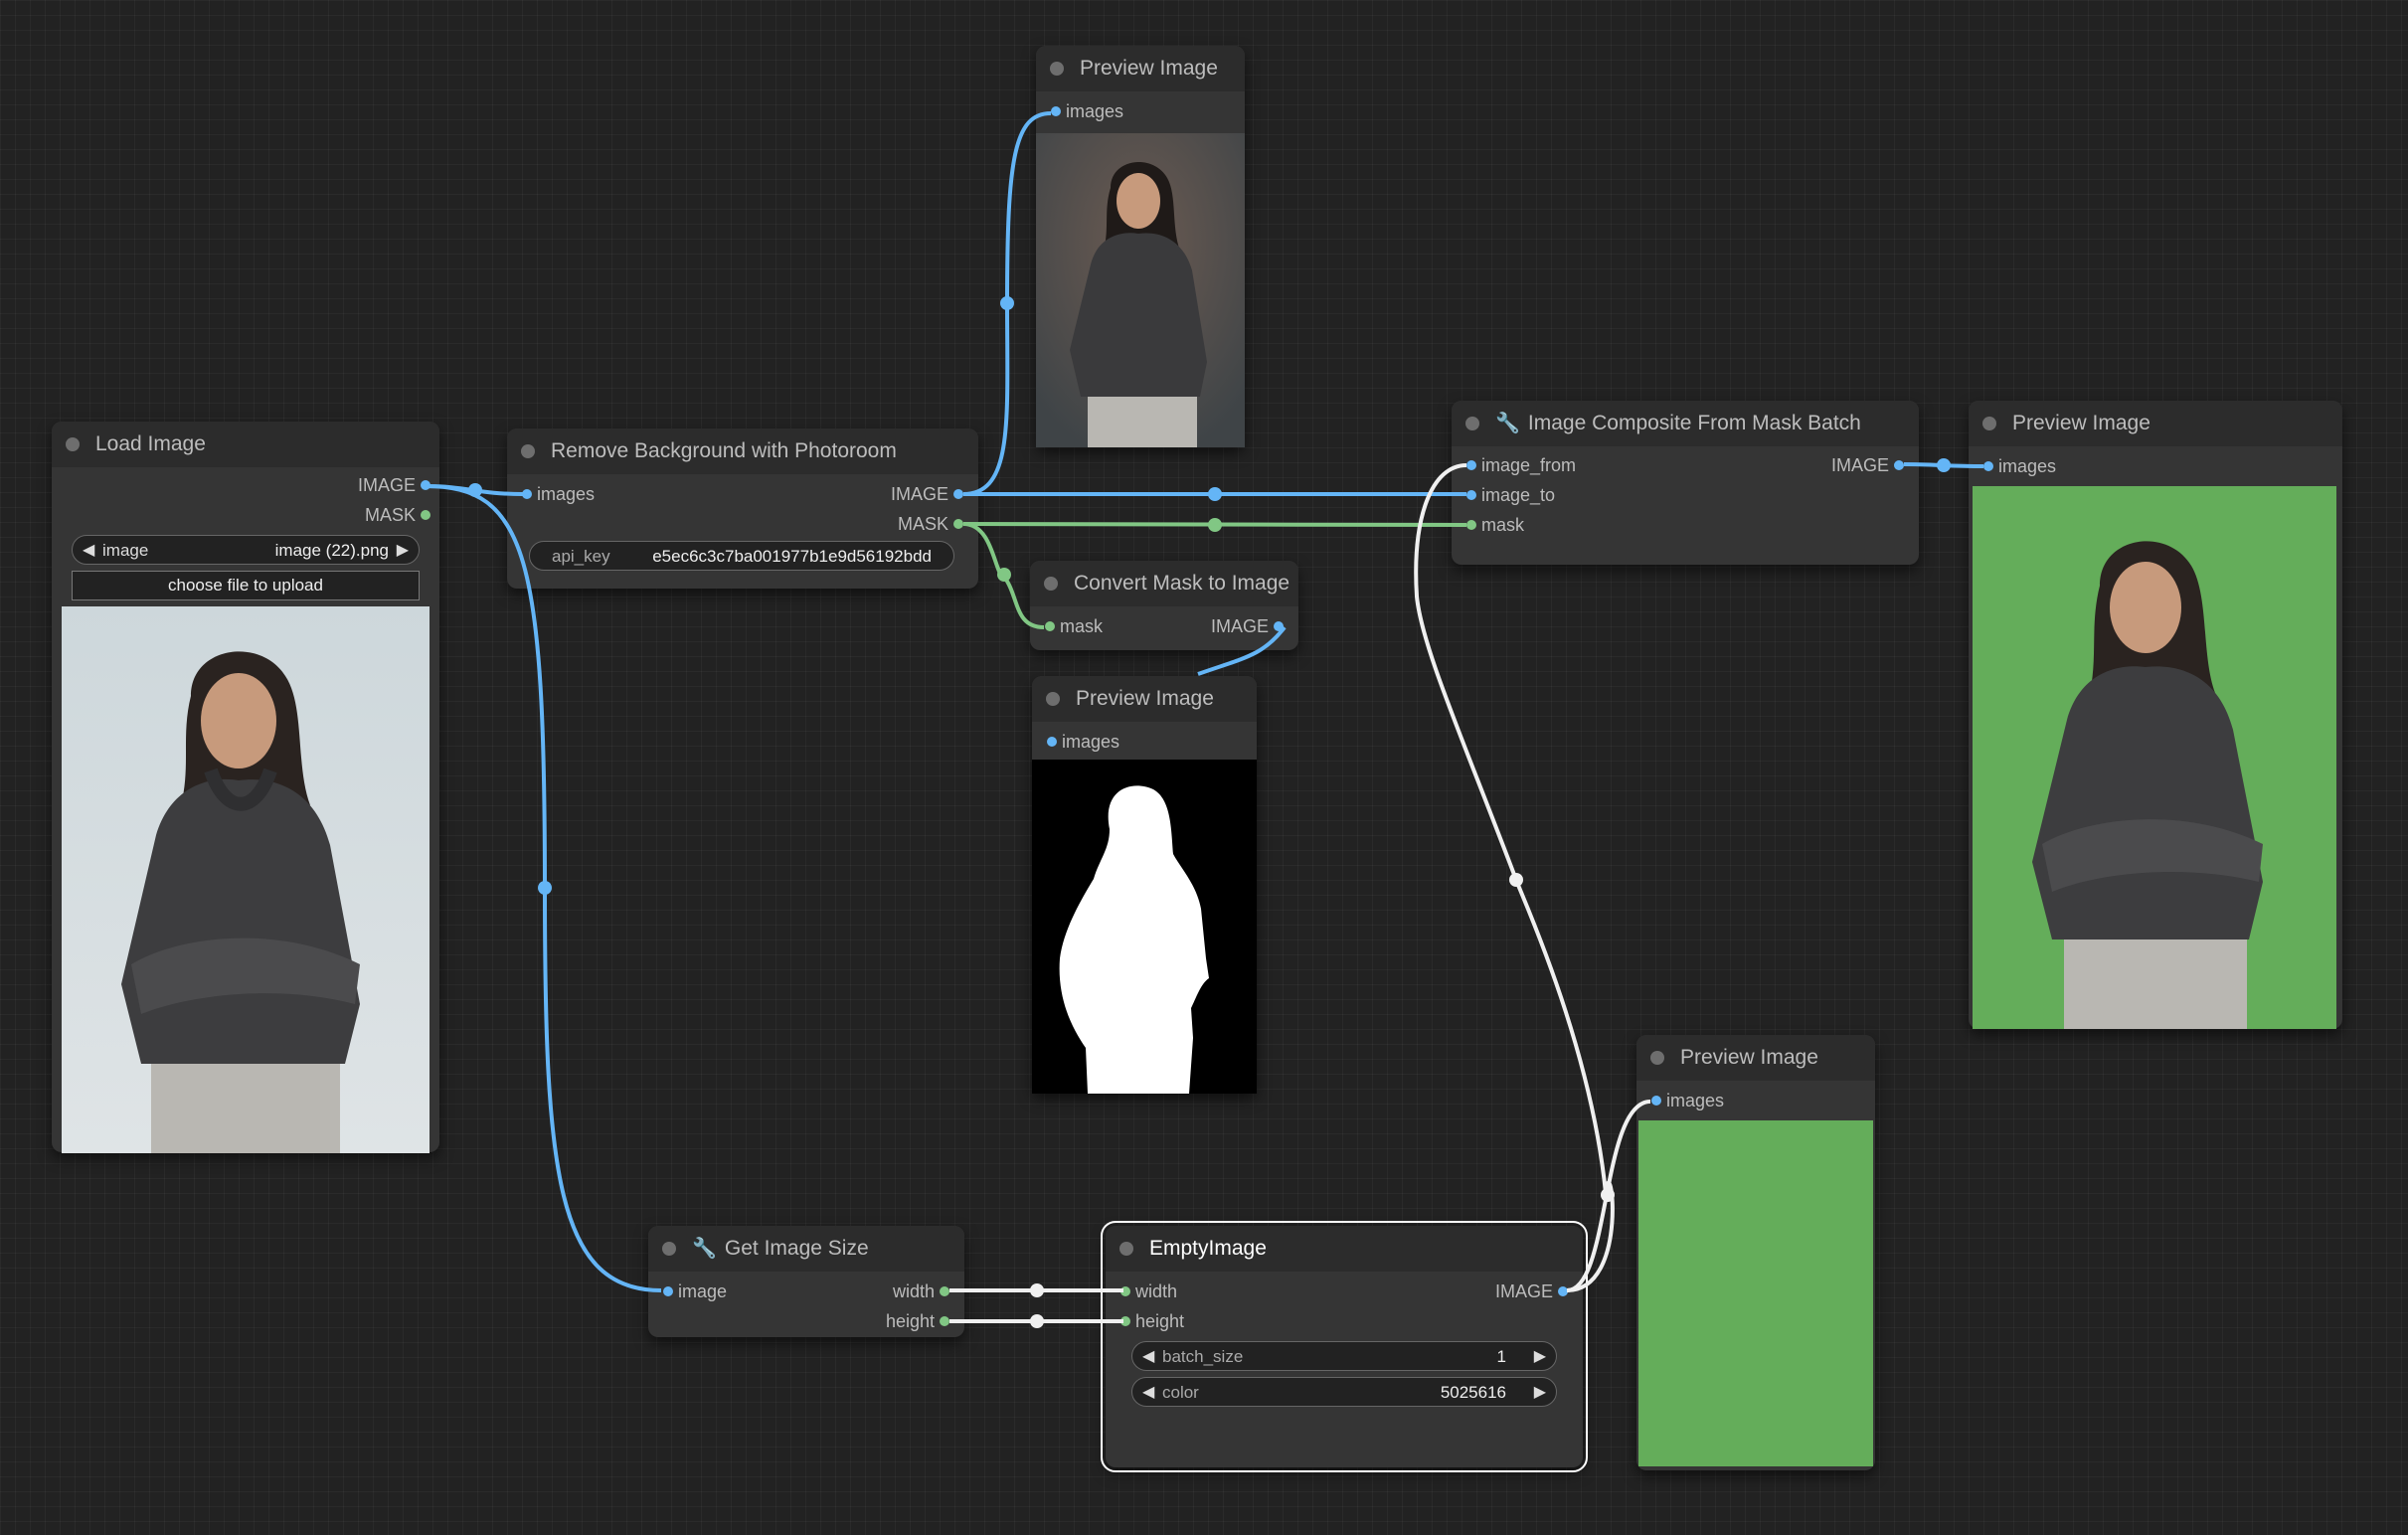 This screenshot has height=1535, width=2408. I want to click on node-title: 🔧 Get Image Size, so click(806, 1249).